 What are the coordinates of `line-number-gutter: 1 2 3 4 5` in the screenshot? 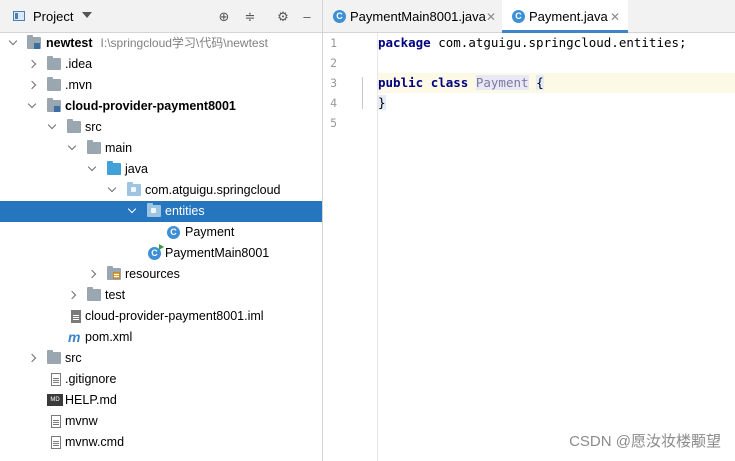 It's located at (350, 247).